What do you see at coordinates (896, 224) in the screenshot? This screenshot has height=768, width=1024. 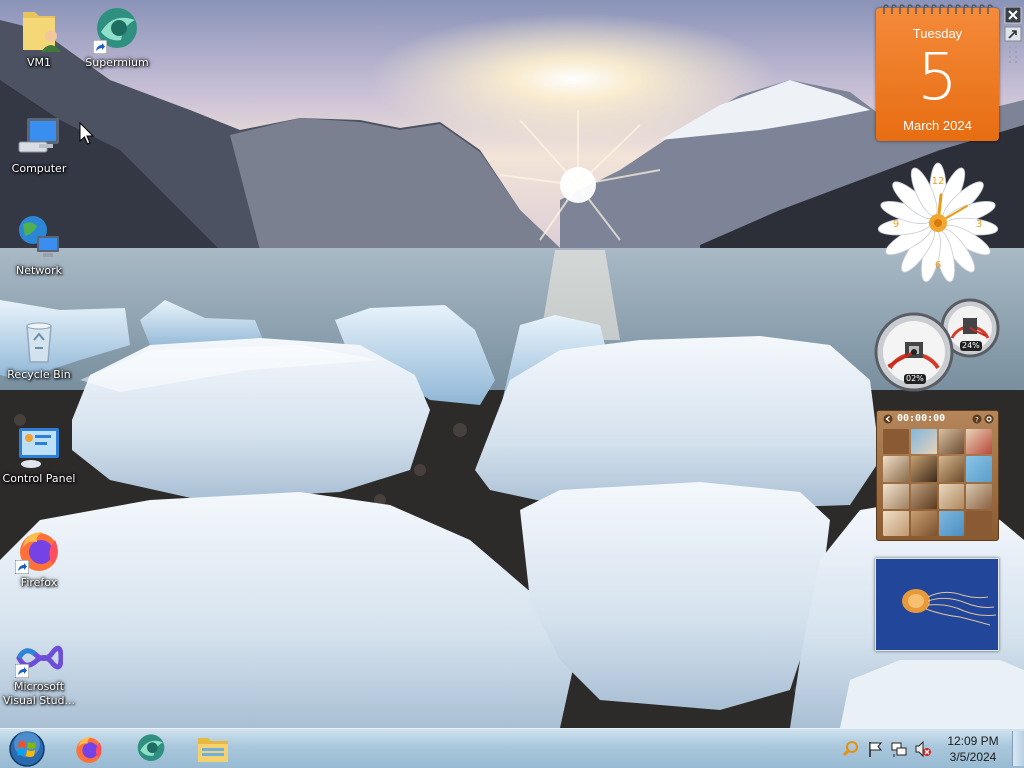 I see `clock-numeral: 9` at bounding box center [896, 224].